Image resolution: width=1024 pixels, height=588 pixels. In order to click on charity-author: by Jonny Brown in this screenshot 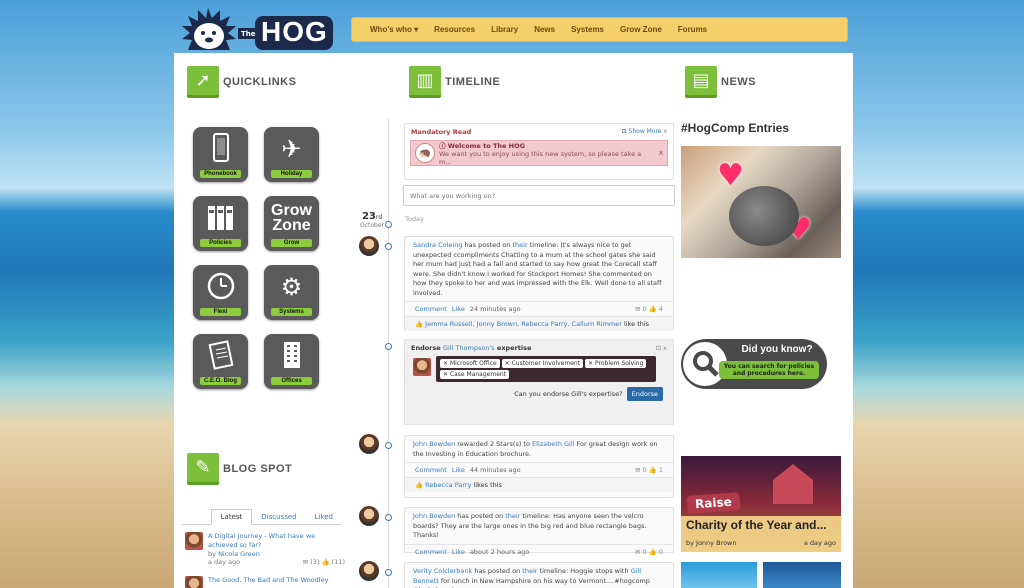, I will do `click(711, 543)`.